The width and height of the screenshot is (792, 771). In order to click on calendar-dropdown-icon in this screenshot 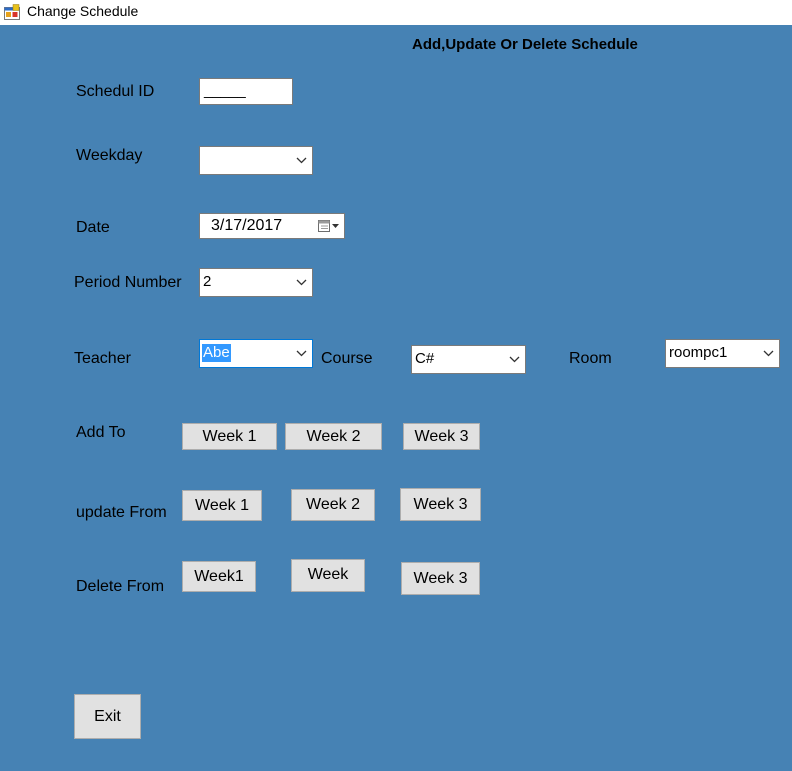, I will do `click(329, 226)`.